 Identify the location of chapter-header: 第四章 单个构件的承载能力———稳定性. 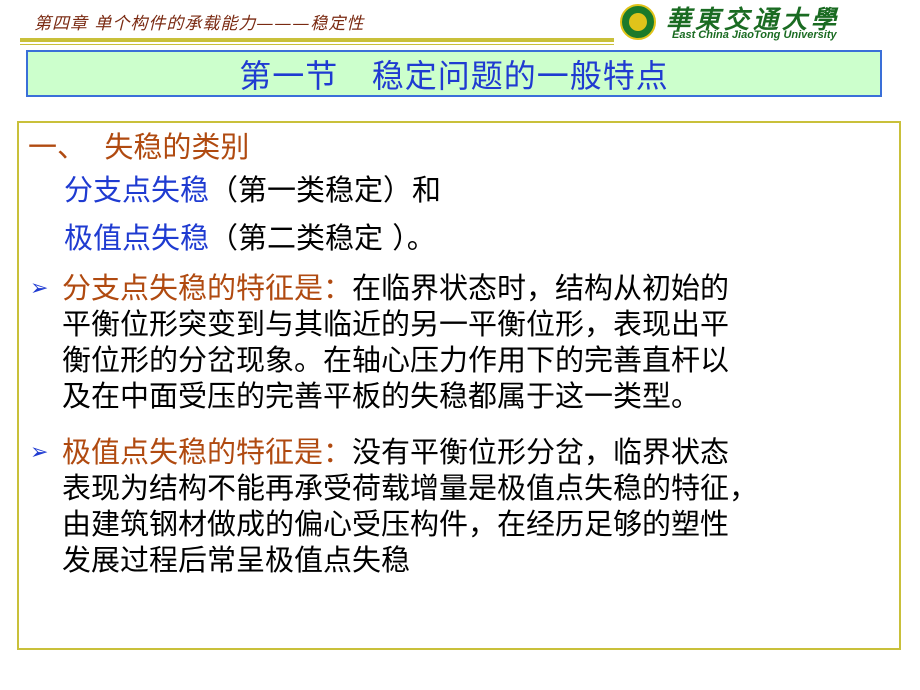
(199, 24).